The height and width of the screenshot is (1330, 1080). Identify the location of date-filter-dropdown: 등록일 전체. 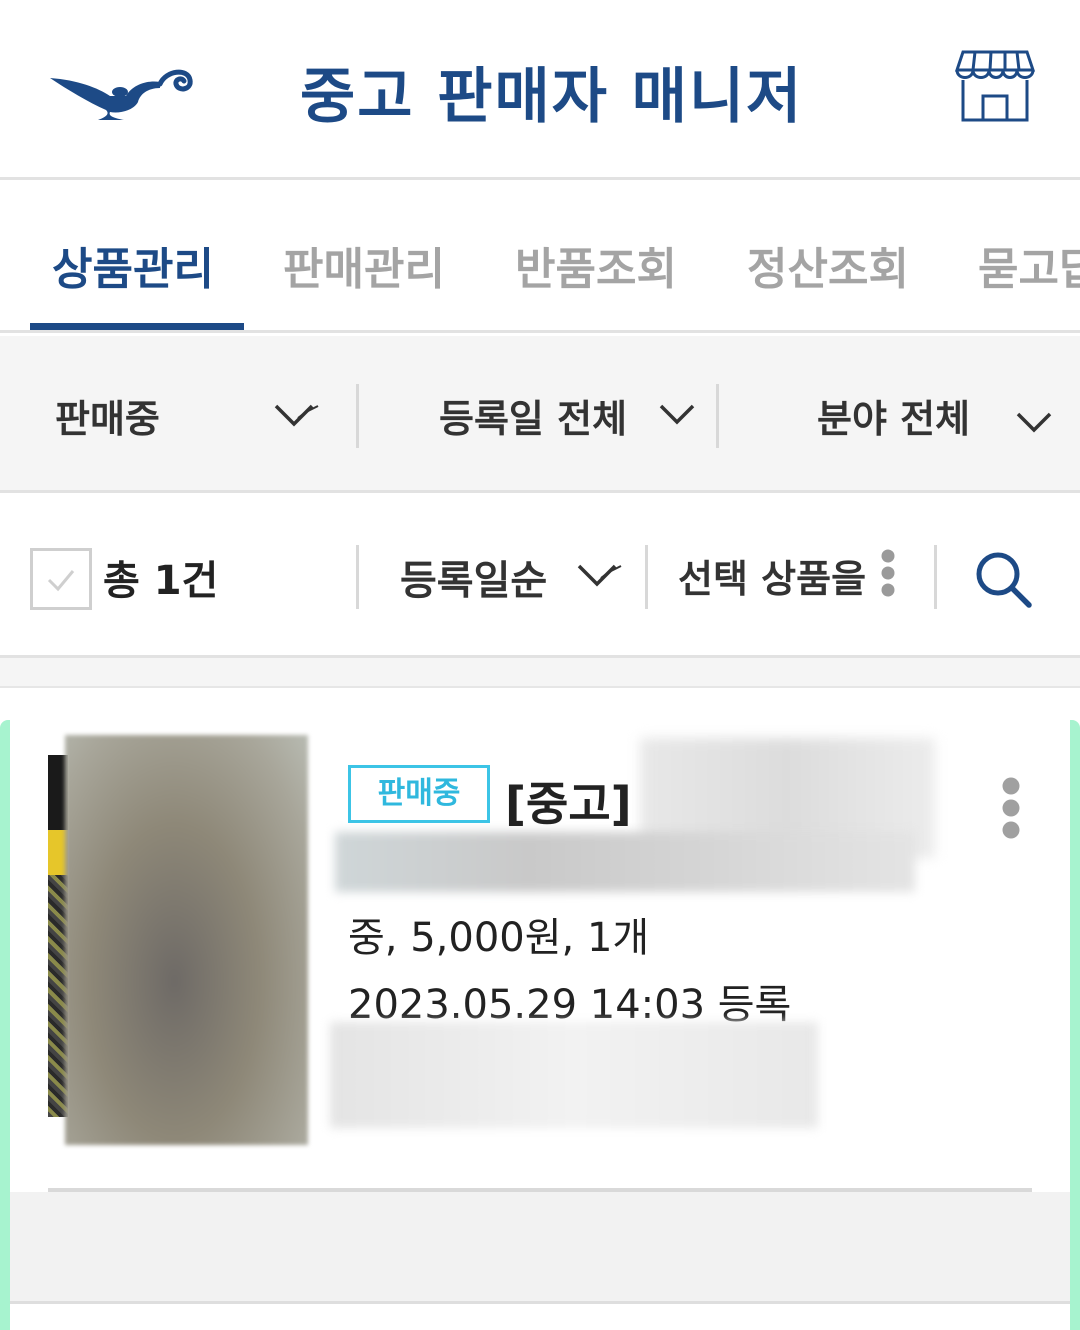
(537, 413).